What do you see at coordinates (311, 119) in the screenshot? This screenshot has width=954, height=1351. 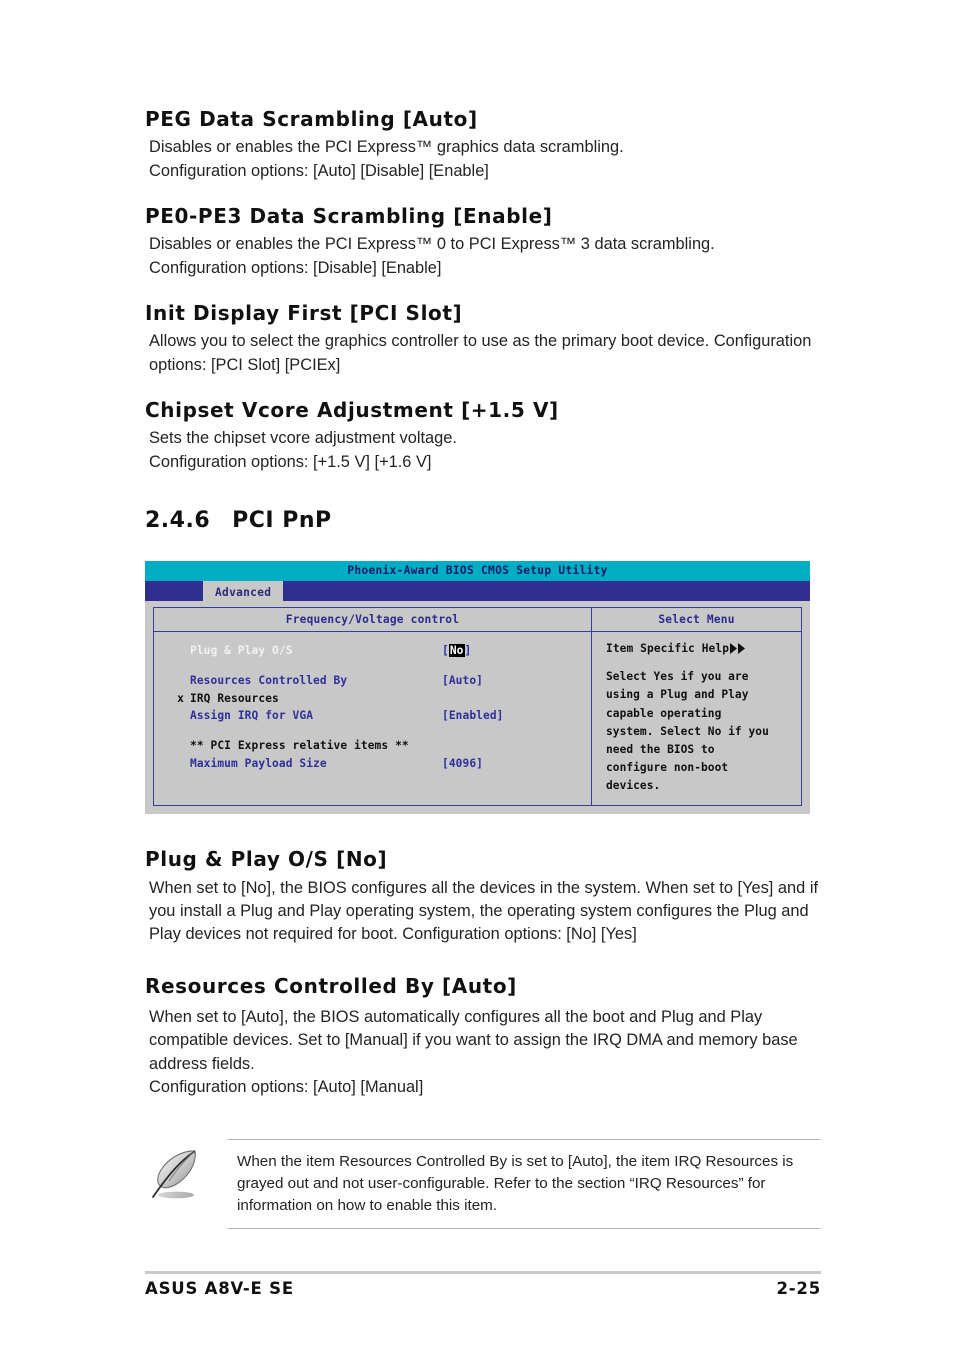 I see `option-title: PEG Data Scrambling [Auto]` at bounding box center [311, 119].